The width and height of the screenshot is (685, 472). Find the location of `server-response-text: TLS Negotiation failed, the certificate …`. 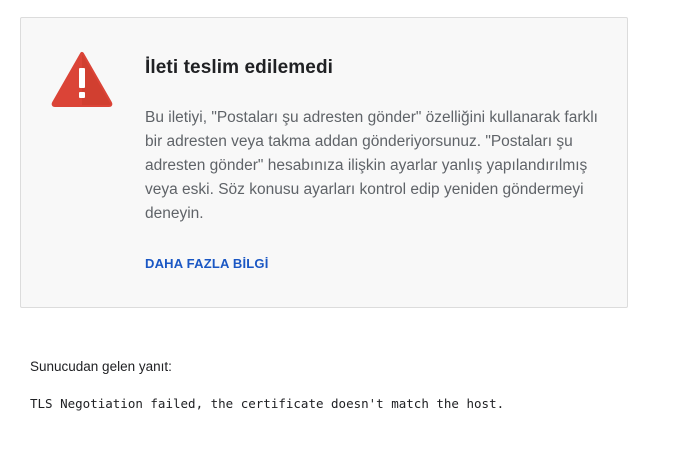

server-response-text: TLS Negotiation failed, the certificate … is located at coordinates (267, 403).